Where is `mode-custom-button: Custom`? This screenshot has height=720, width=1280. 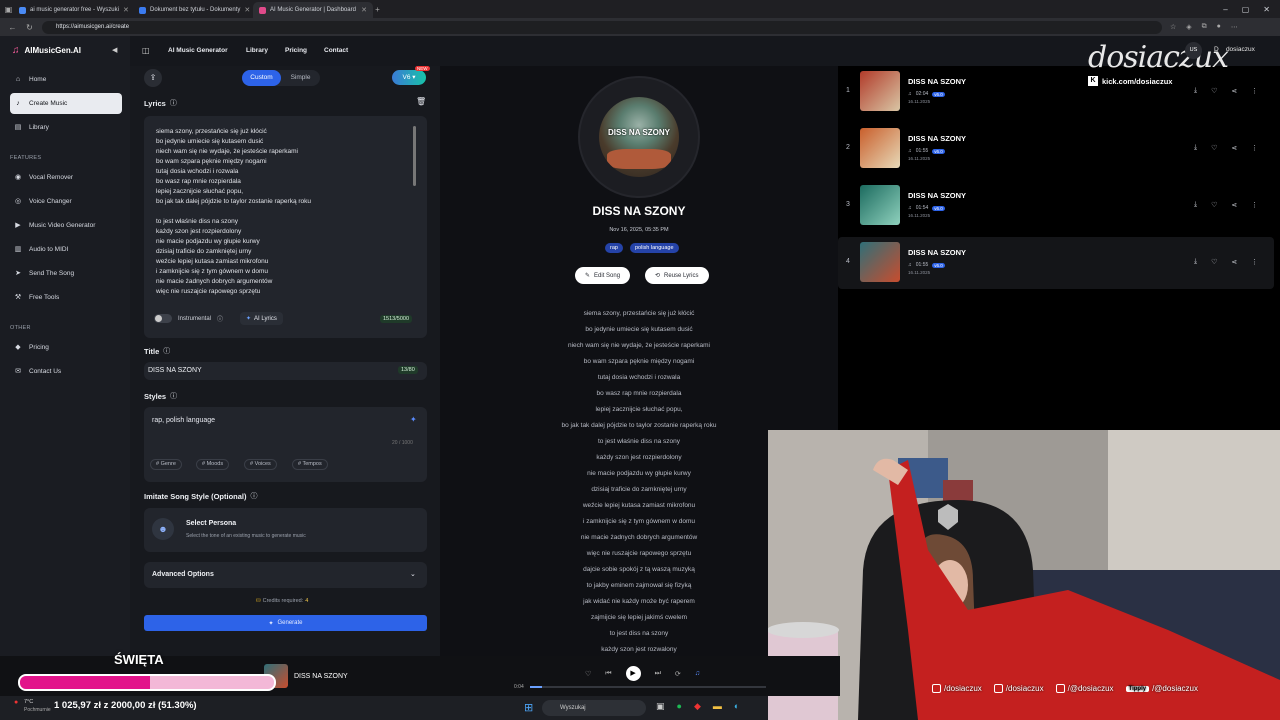
mode-custom-button: Custom is located at coordinates (261, 78).